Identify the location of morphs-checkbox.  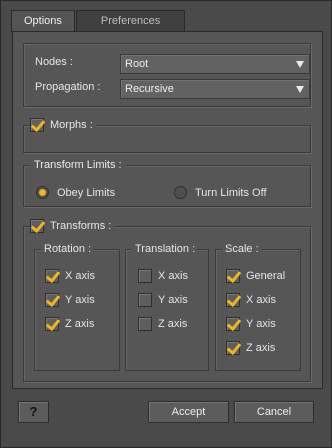
(37, 125).